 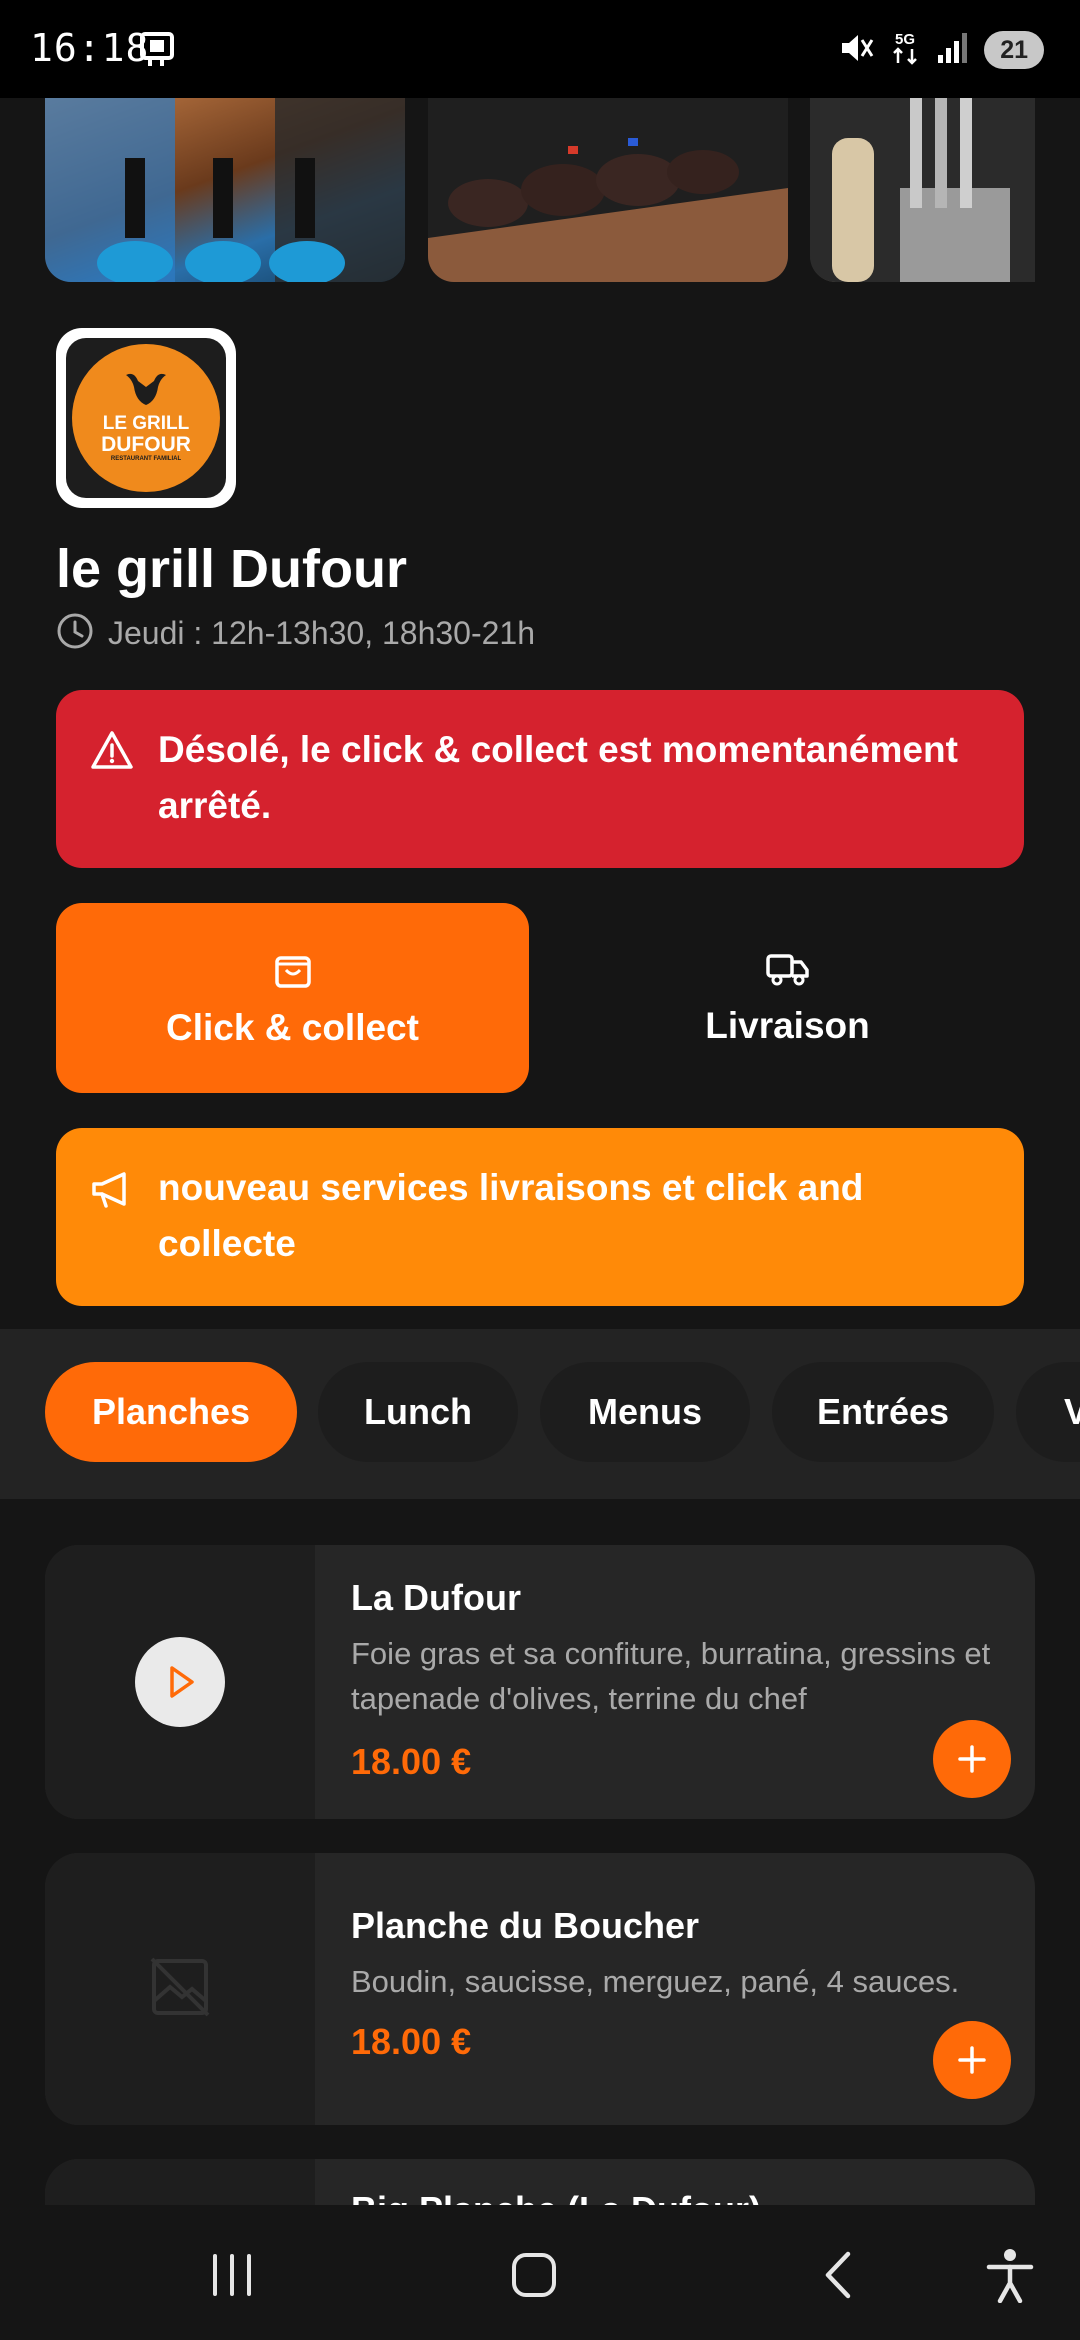 What do you see at coordinates (540, 2182) in the screenshot?
I see `menu-item-big-planche: Big Planche (La Dufour)` at bounding box center [540, 2182].